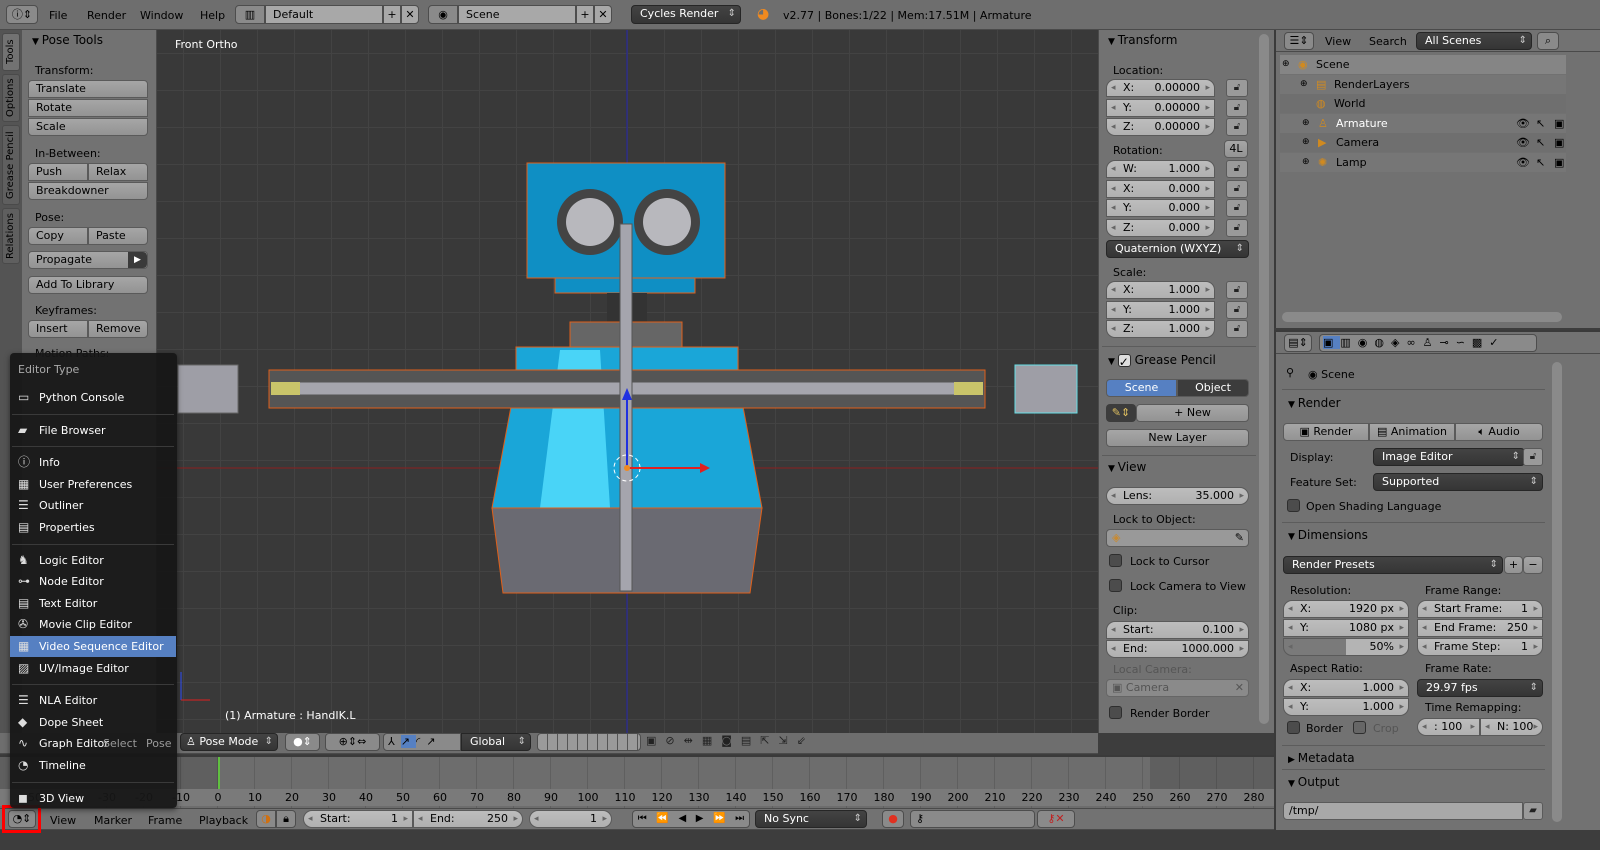 The image size is (1600, 850). What do you see at coordinates (1192, 413) in the screenshot?
I see `gp-new-button: + New` at bounding box center [1192, 413].